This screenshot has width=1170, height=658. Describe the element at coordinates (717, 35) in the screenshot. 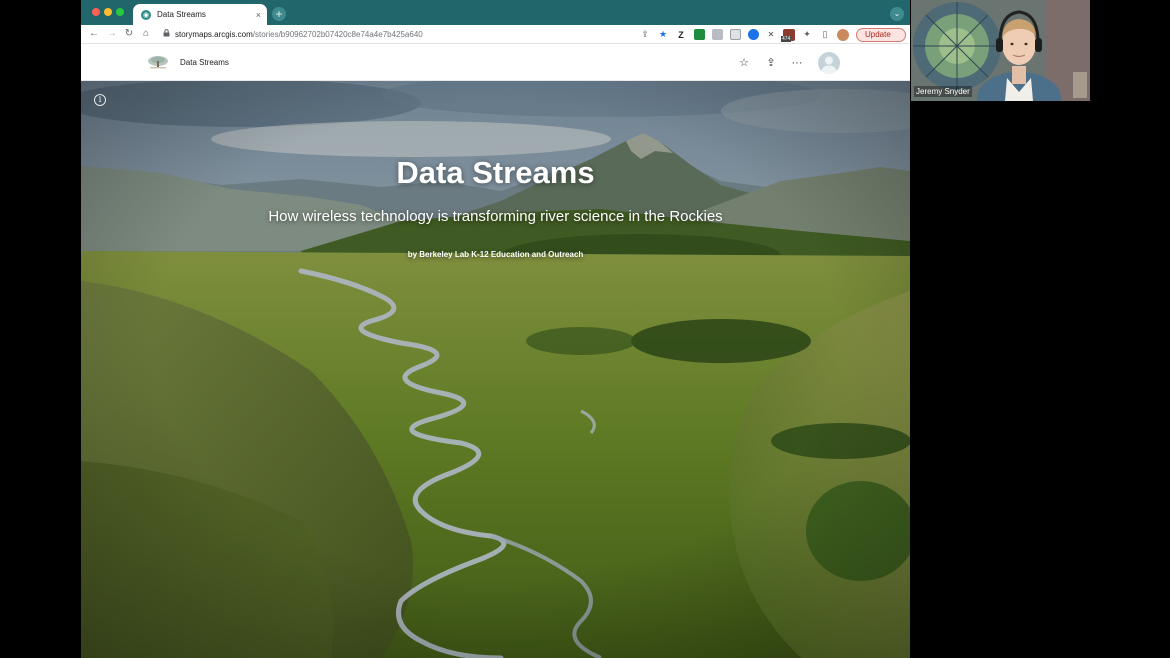

I see `extension-gray-icon` at that location.